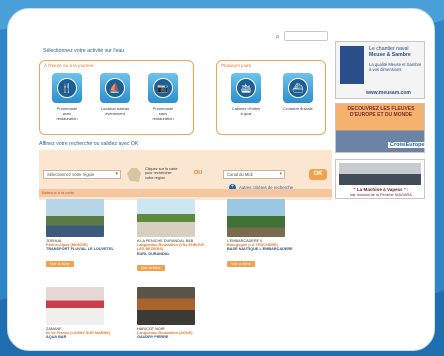 This screenshot has height=356, width=444. I want to click on camera-icon: 📷, so click(163, 88).